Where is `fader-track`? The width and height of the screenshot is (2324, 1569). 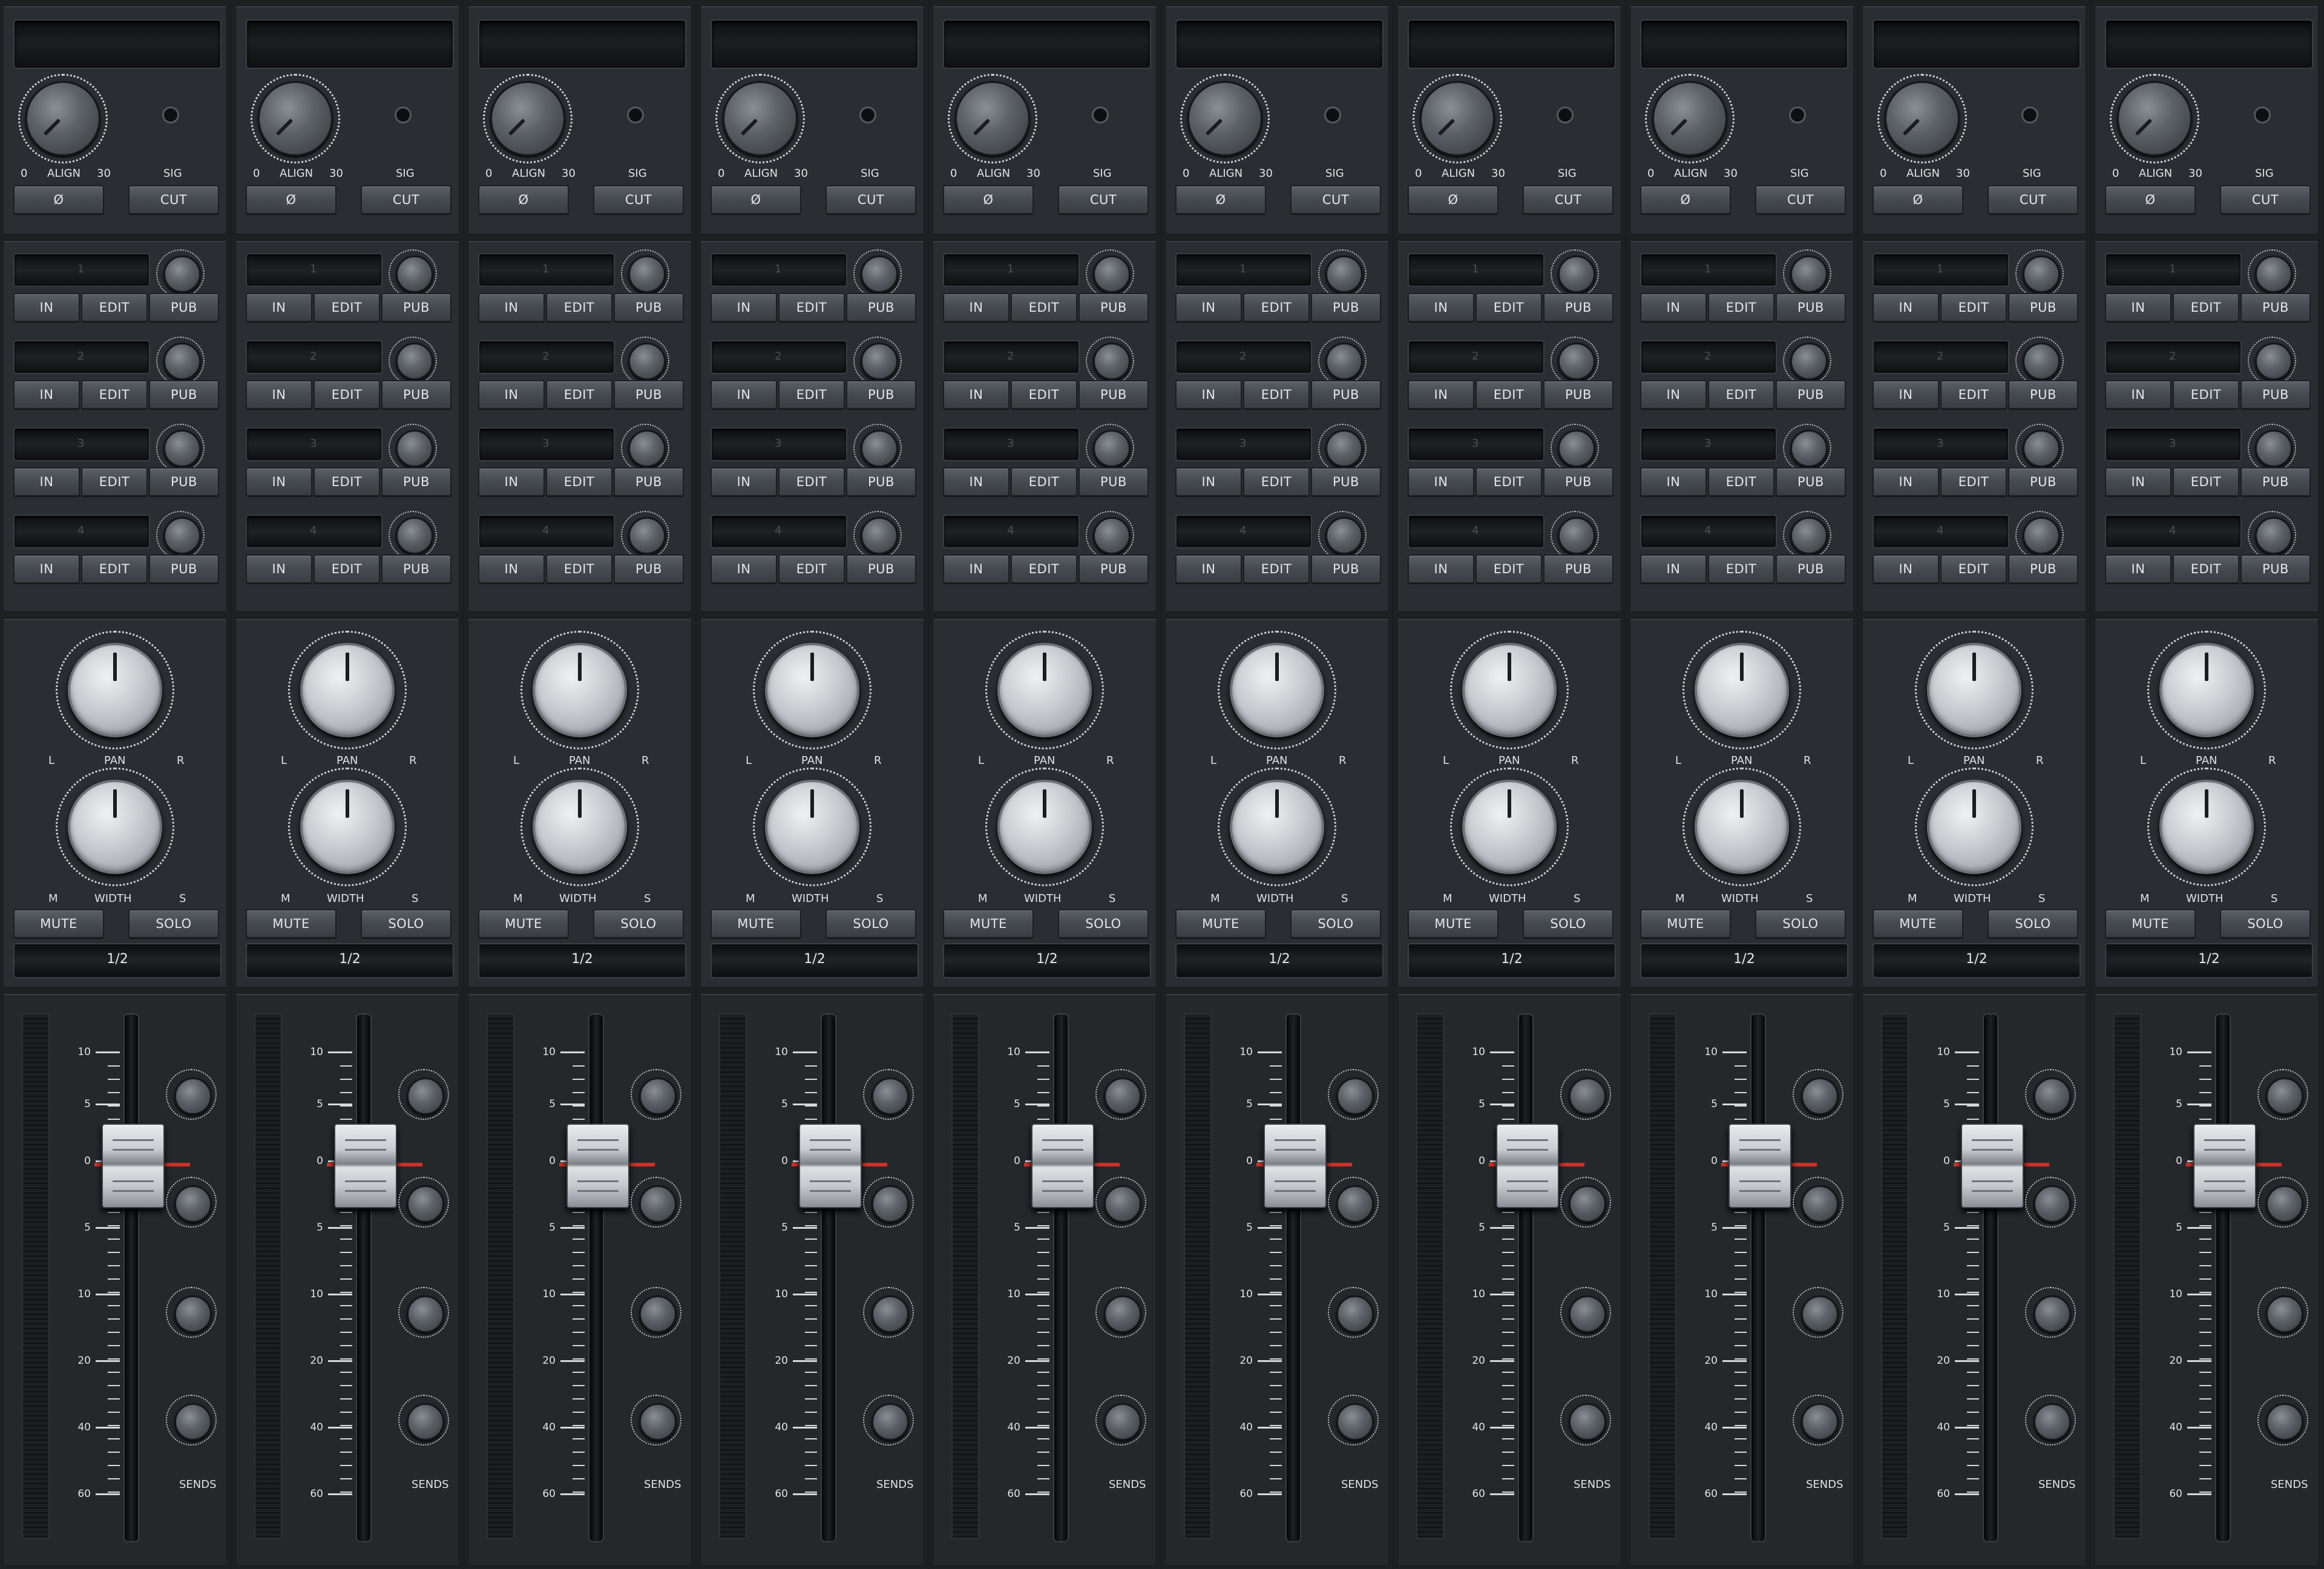
fader-track is located at coordinates (1293, 1277).